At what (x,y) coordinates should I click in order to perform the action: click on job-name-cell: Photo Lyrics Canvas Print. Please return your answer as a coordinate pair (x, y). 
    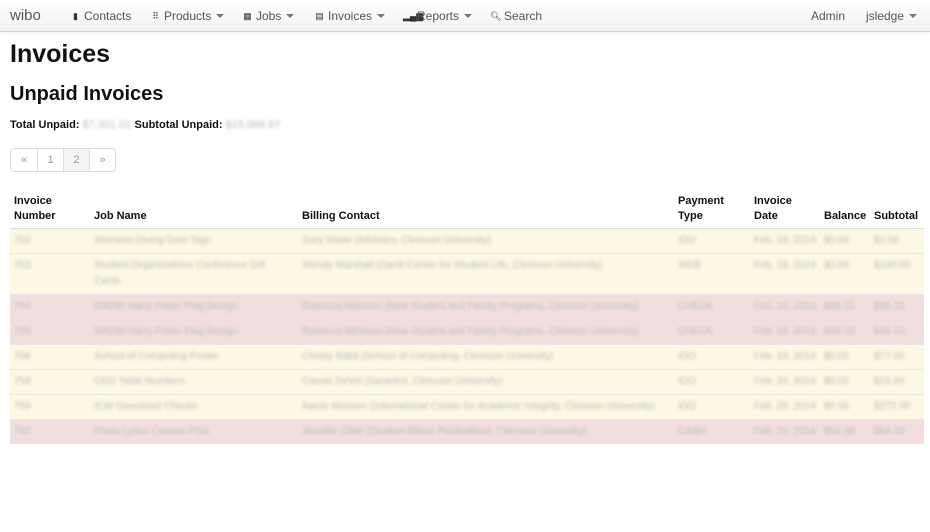
    Looking at the image, I should click on (194, 431).